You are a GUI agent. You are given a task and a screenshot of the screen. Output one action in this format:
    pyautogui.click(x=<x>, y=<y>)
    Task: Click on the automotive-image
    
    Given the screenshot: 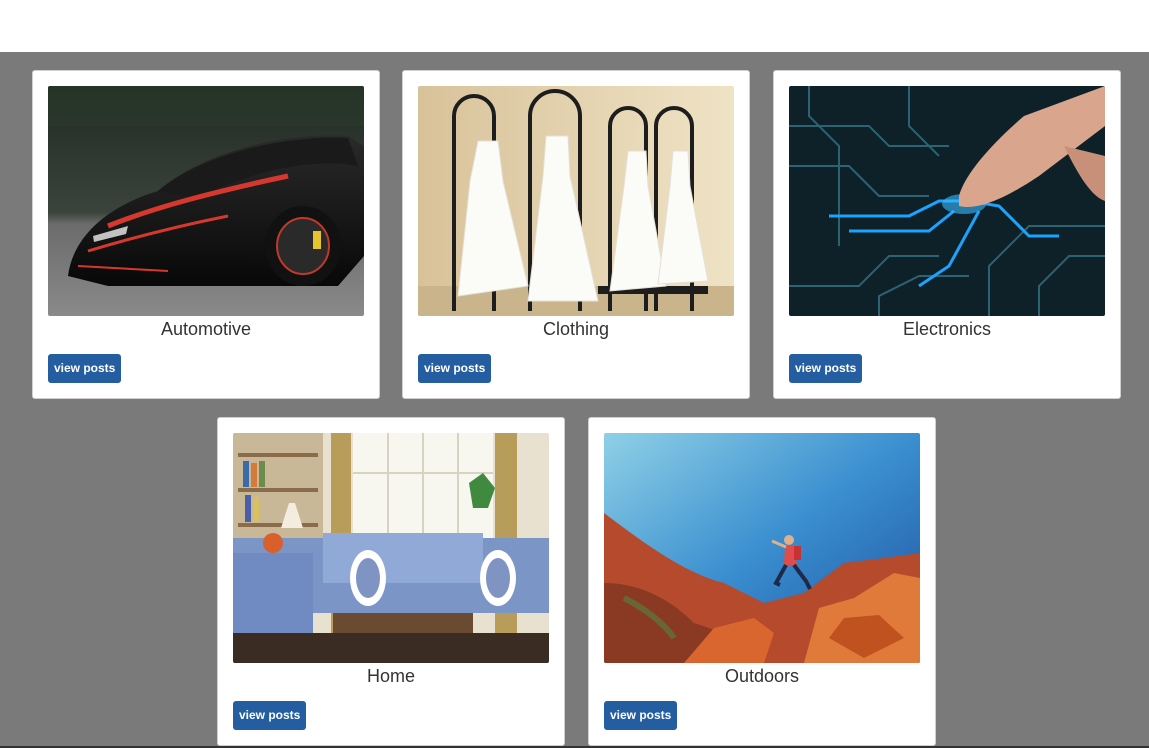 What is the action you would take?
    pyautogui.click(x=206, y=201)
    